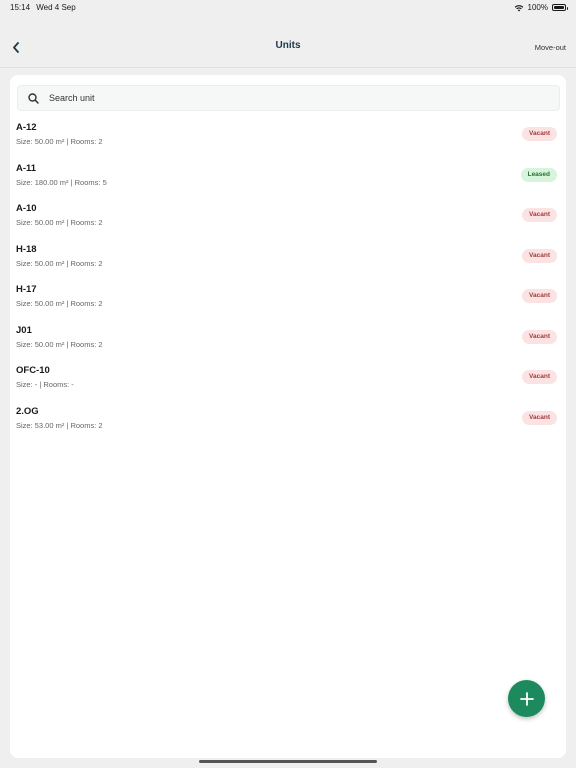 Image resolution: width=576 pixels, height=768 pixels. What do you see at coordinates (550, 47) in the screenshot?
I see `move-out-button: Move-out` at bounding box center [550, 47].